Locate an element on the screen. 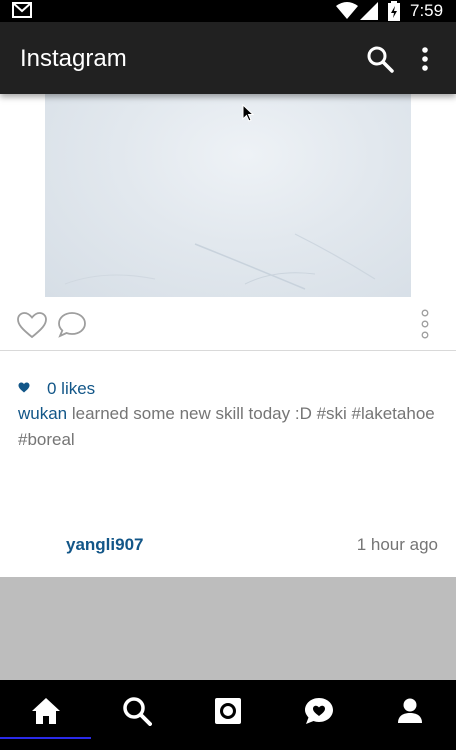  battery-icon is located at coordinates (394, 11).